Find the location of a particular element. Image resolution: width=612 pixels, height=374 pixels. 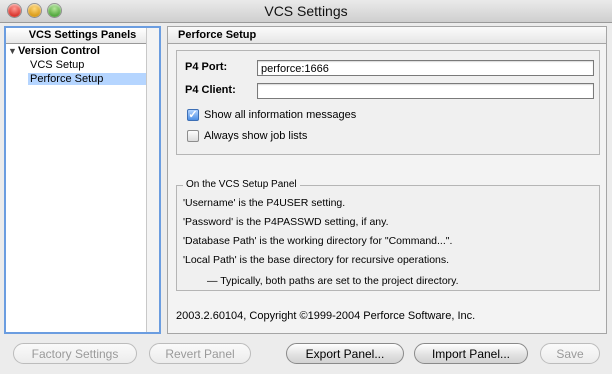

factory-settings-button: Factory Settings is located at coordinates (75, 353).